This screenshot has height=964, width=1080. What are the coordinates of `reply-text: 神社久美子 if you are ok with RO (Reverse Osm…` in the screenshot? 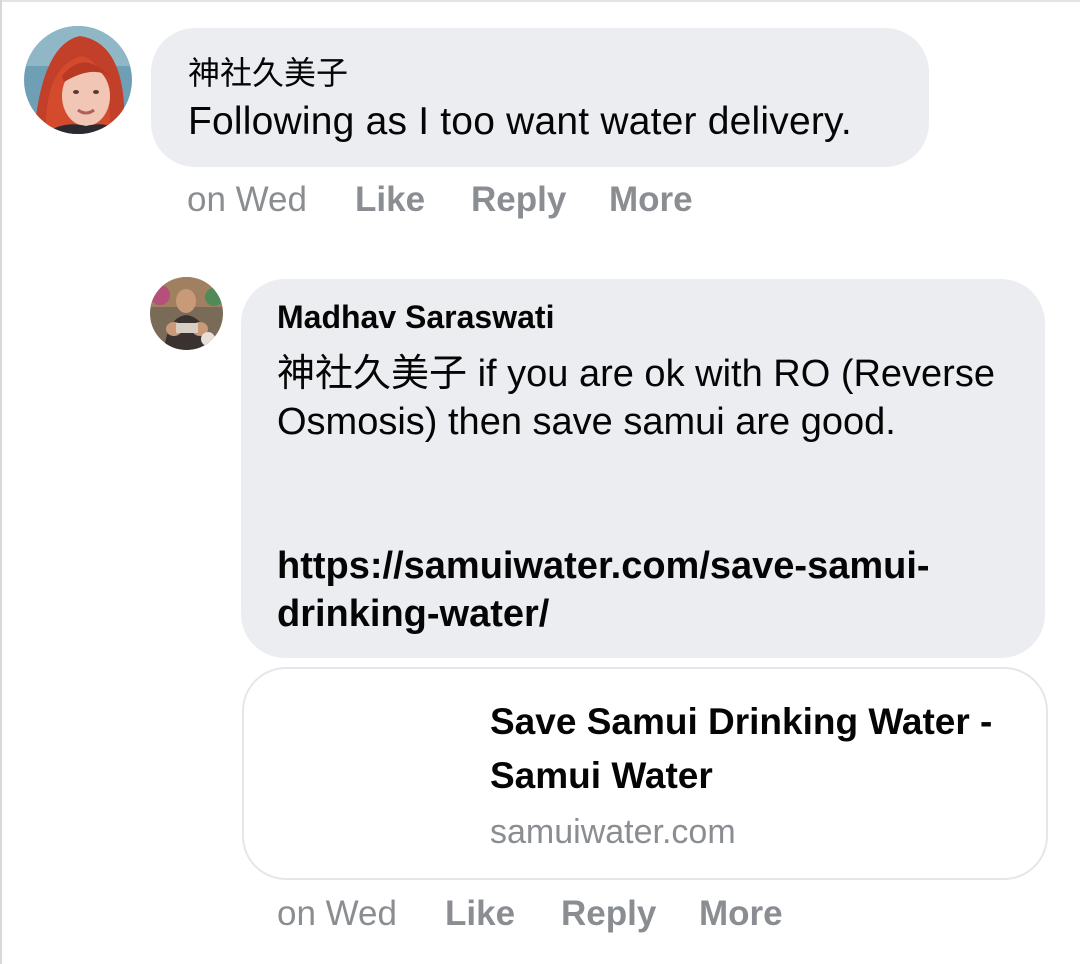 It's located at (647, 397).